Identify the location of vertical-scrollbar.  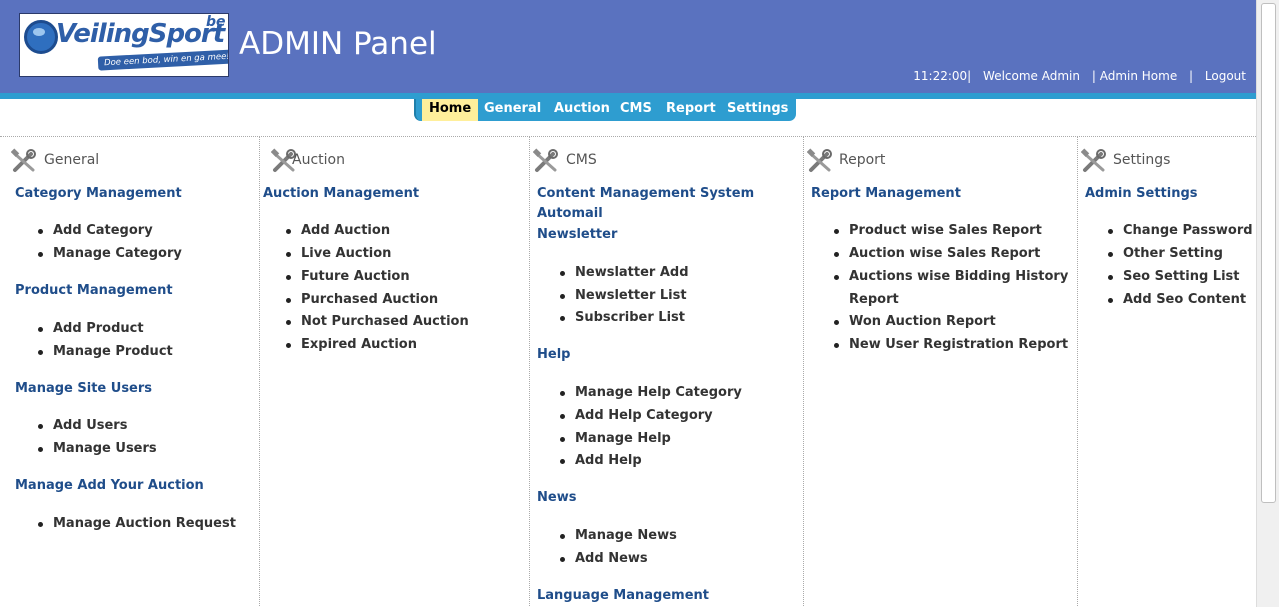
(1267, 303).